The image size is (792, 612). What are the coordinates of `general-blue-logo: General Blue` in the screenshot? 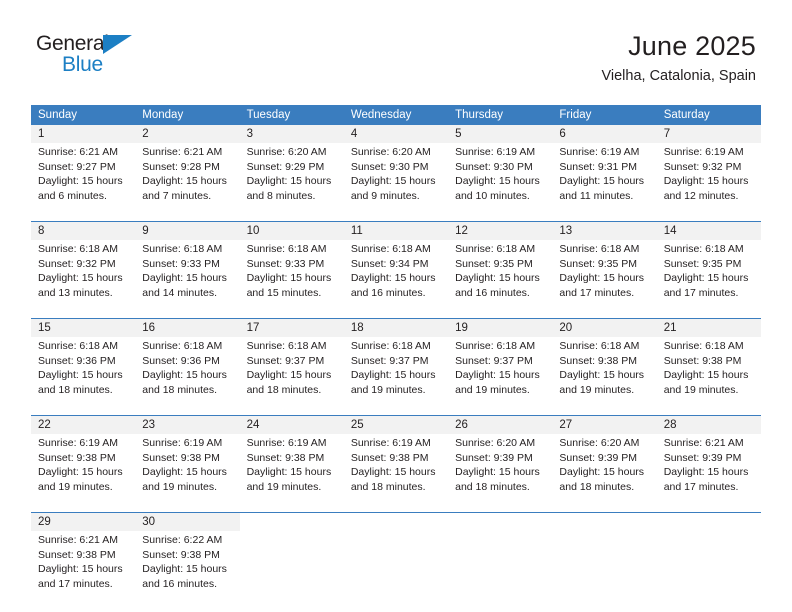 It's located at (96, 56).